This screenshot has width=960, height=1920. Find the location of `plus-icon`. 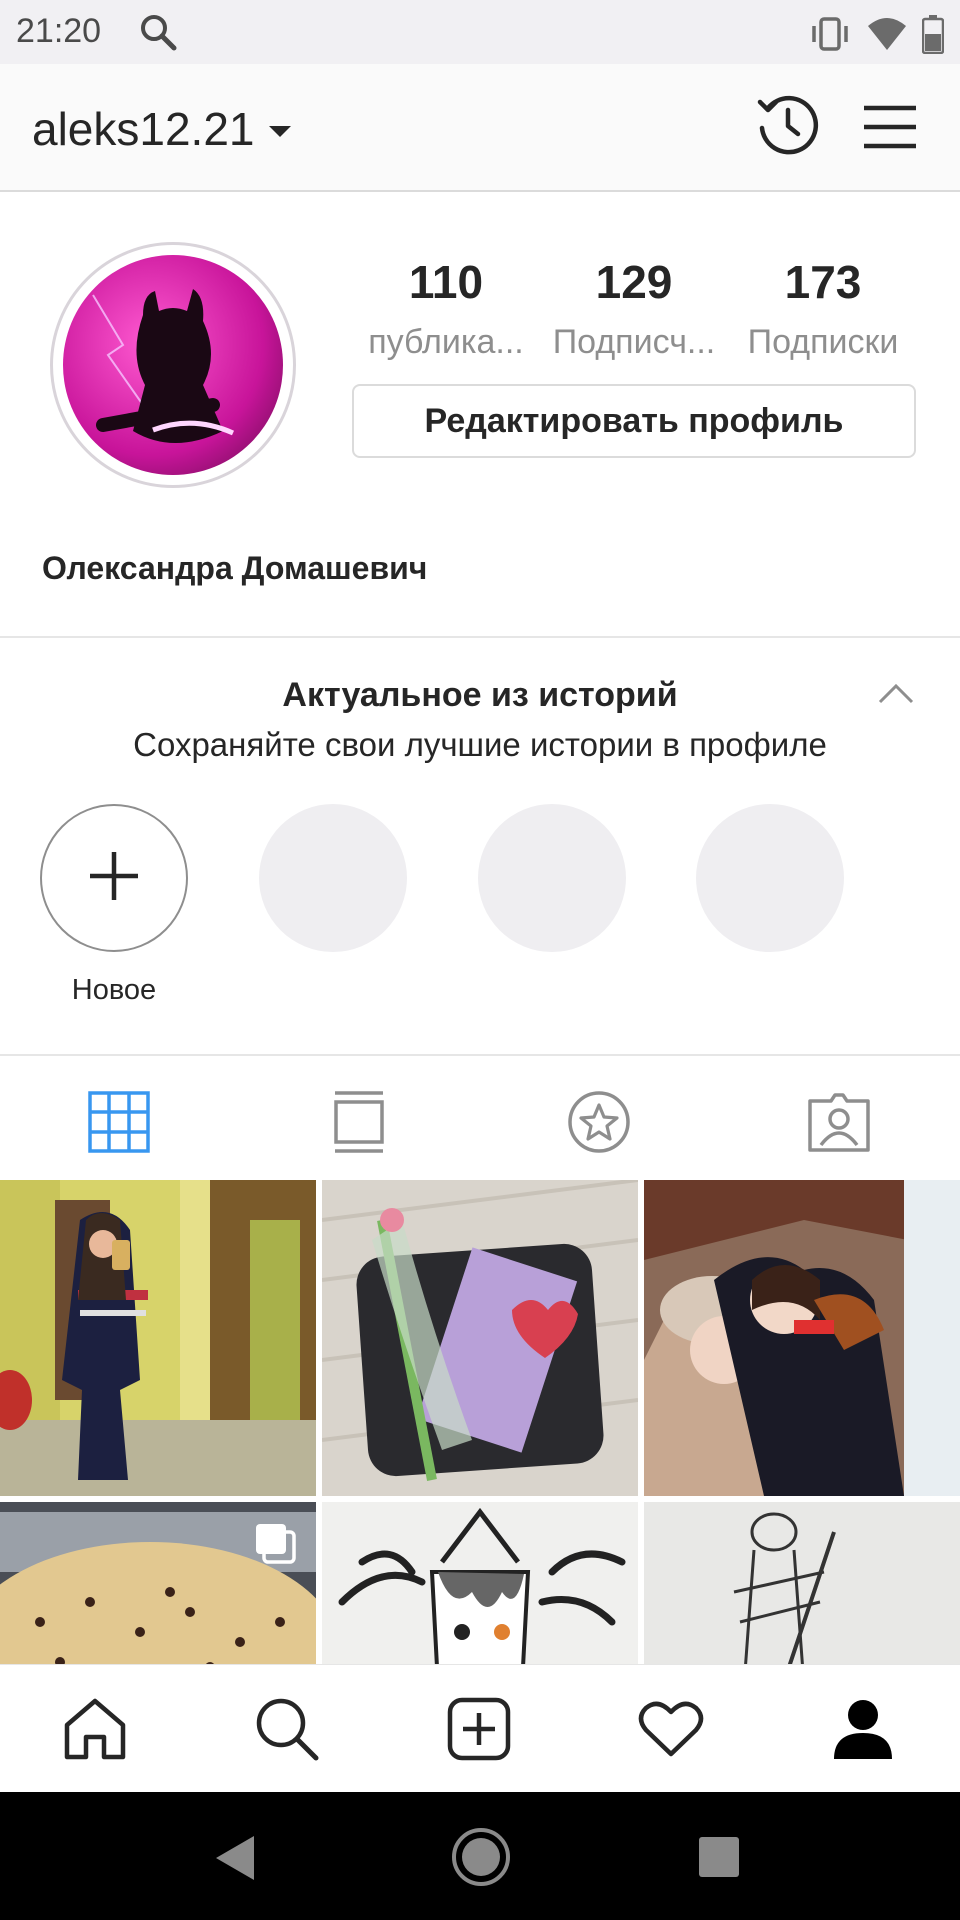

plus-icon is located at coordinates (114, 878).